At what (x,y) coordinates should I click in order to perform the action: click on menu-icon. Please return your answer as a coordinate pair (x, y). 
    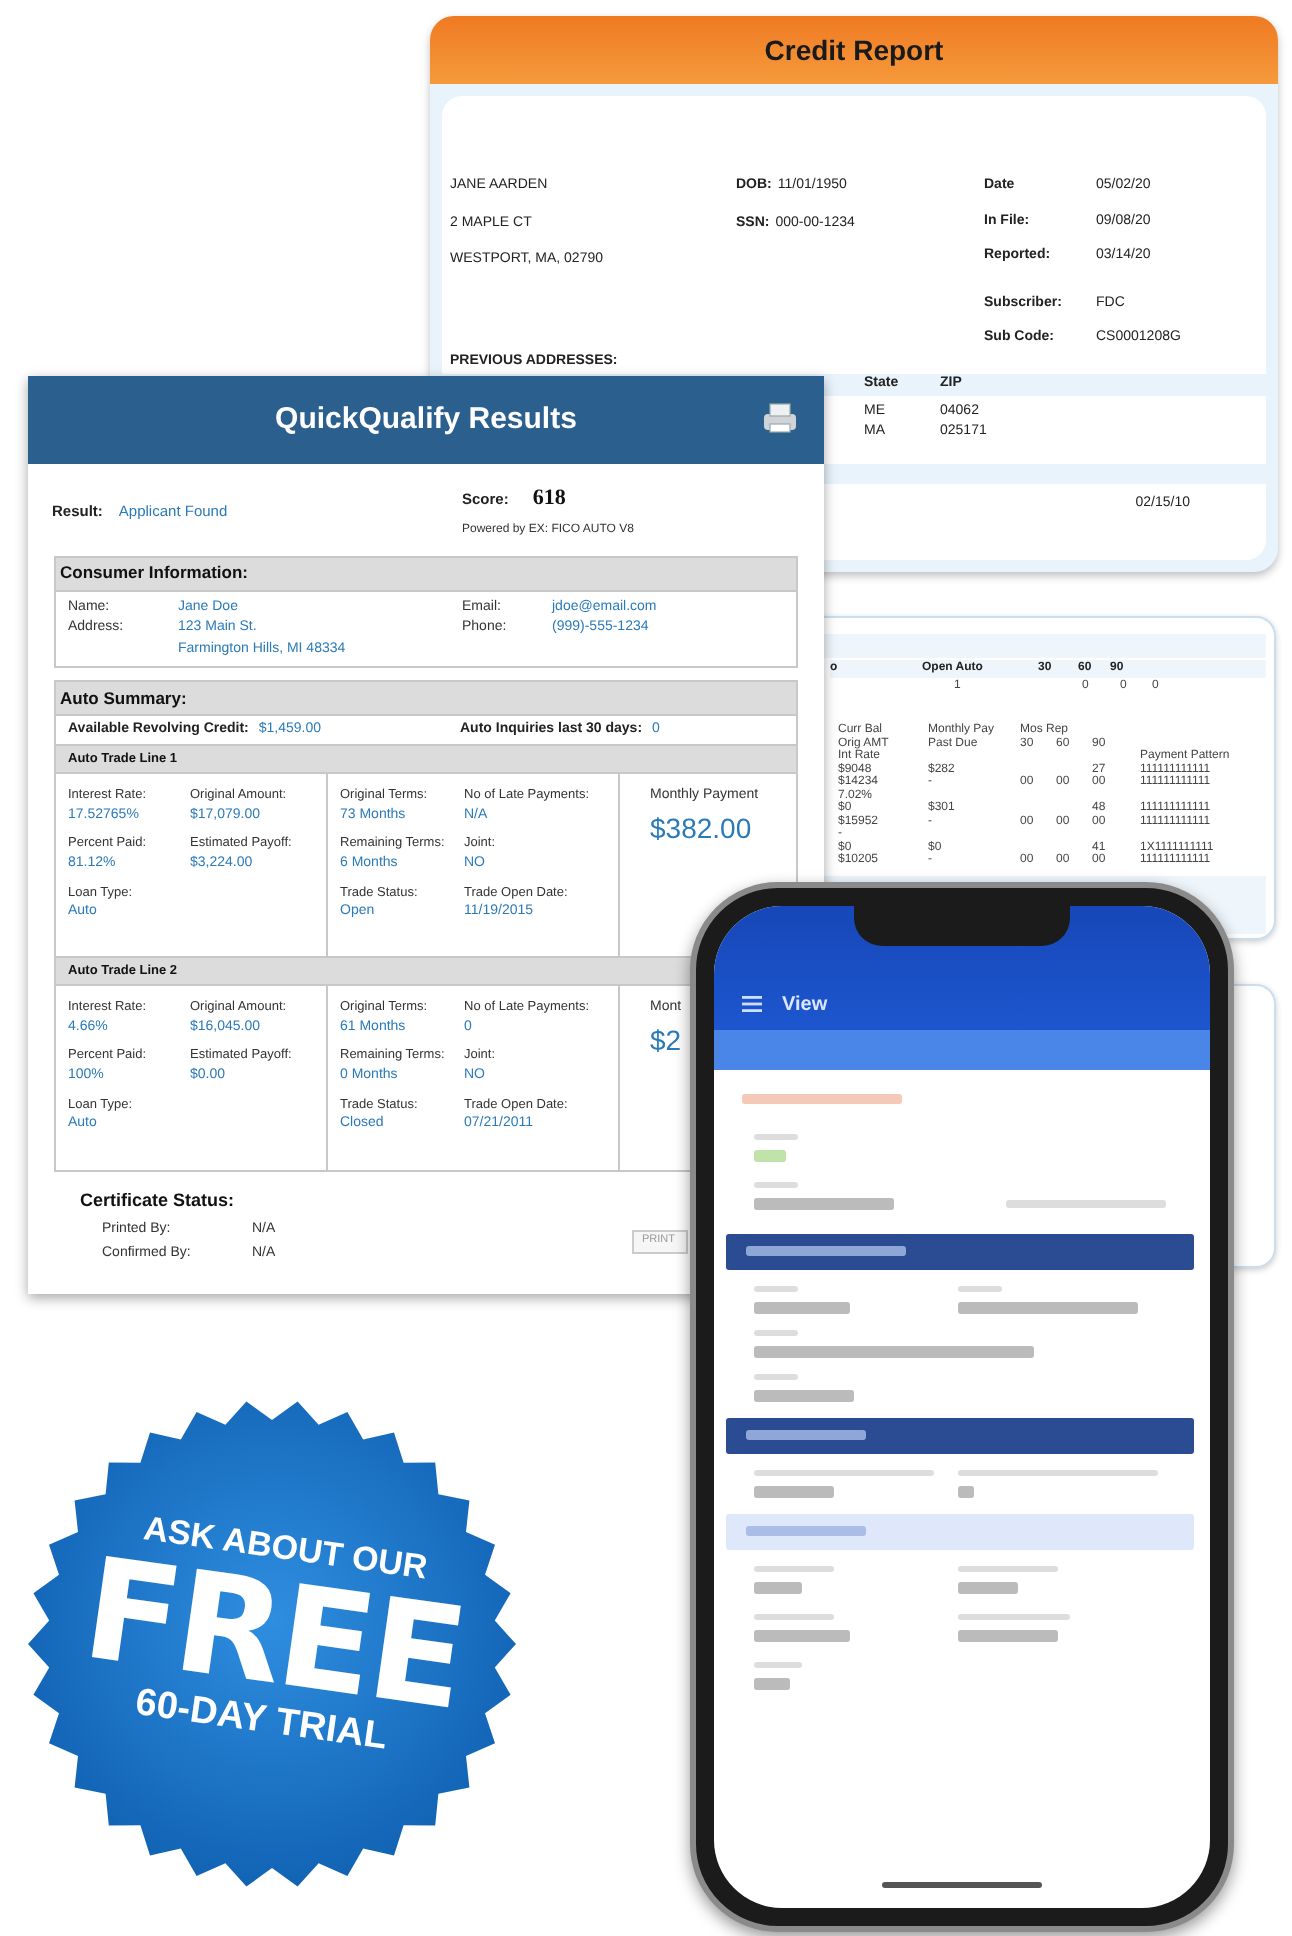
    Looking at the image, I should click on (752, 1004).